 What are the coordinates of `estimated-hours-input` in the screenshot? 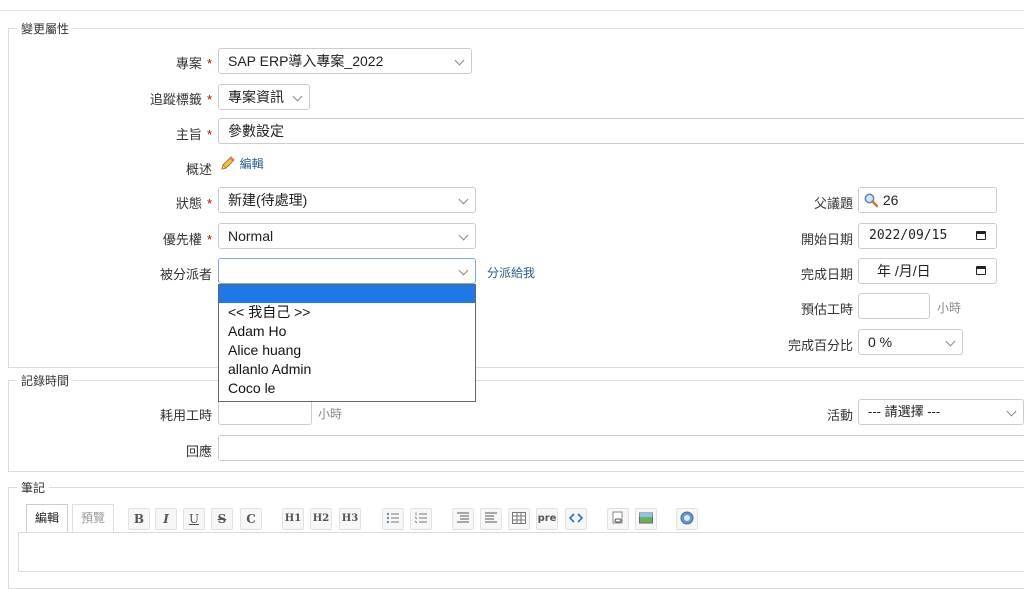 It's located at (894, 306).